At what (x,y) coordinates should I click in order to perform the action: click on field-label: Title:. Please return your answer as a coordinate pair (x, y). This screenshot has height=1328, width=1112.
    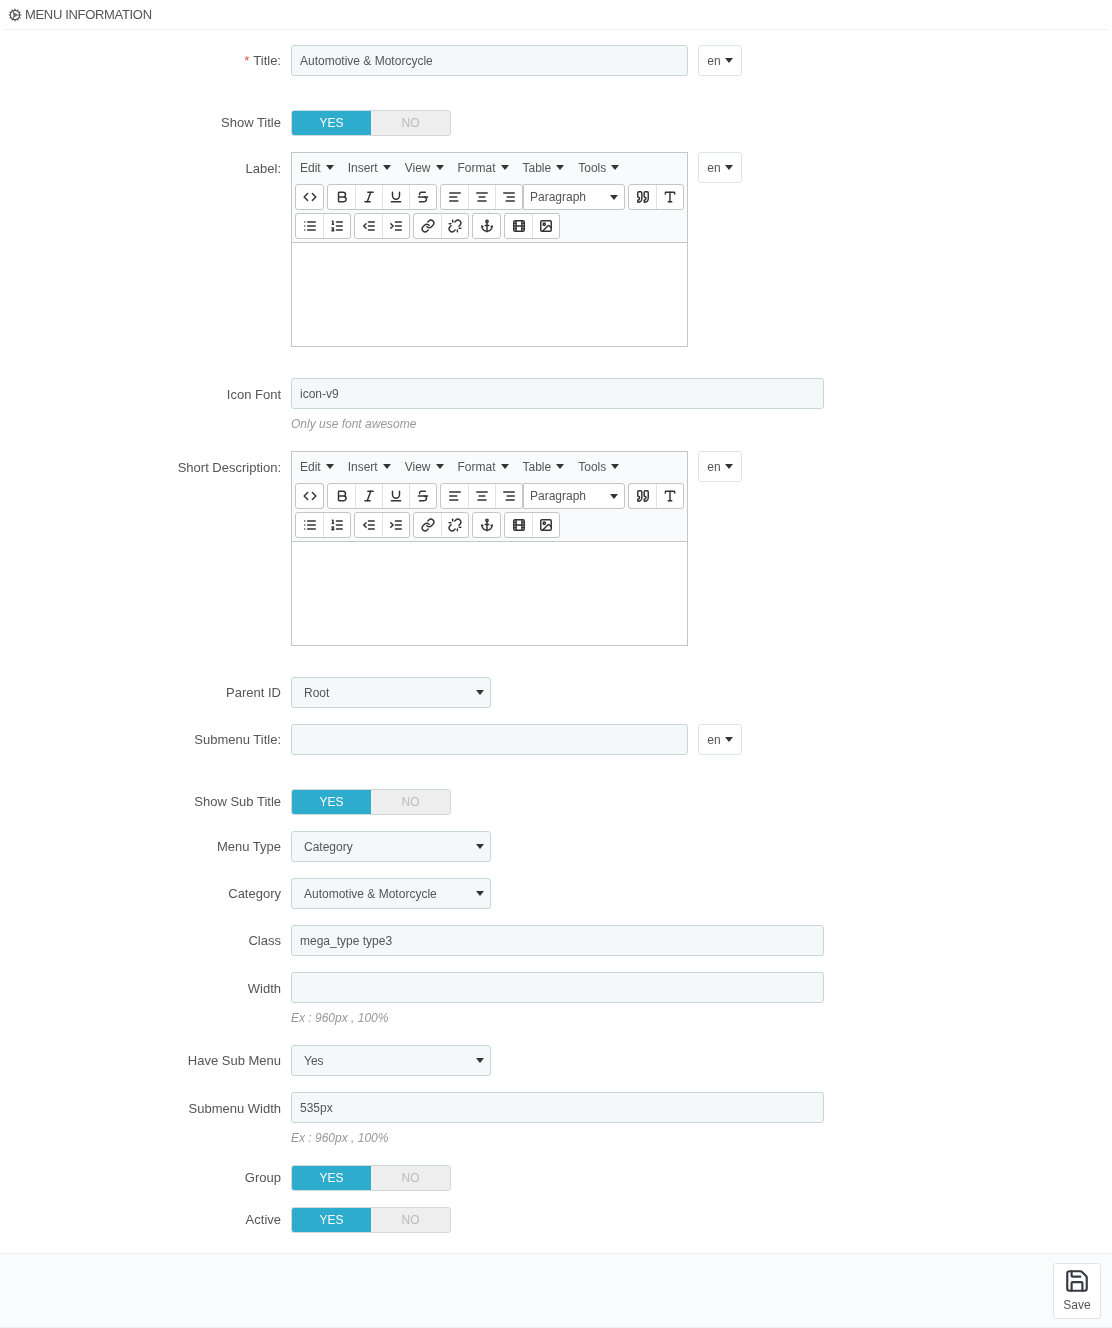
    Looking at the image, I should click on (267, 60).